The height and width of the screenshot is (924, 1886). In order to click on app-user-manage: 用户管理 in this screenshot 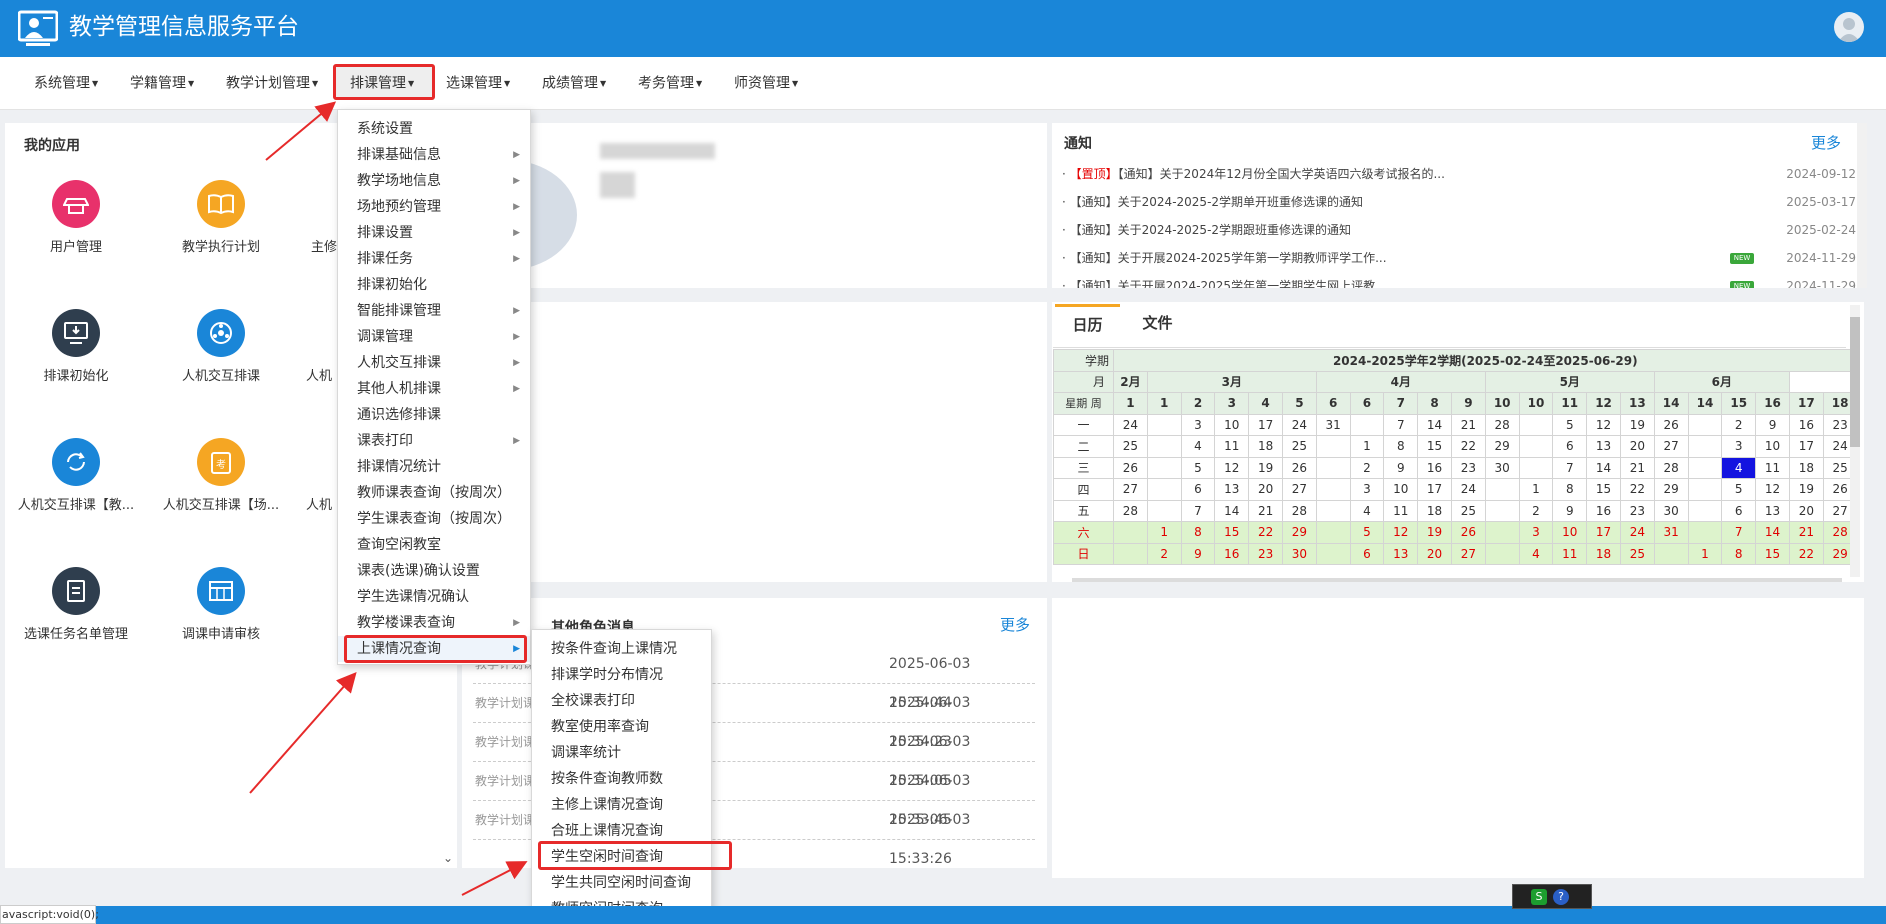, I will do `click(76, 217)`.